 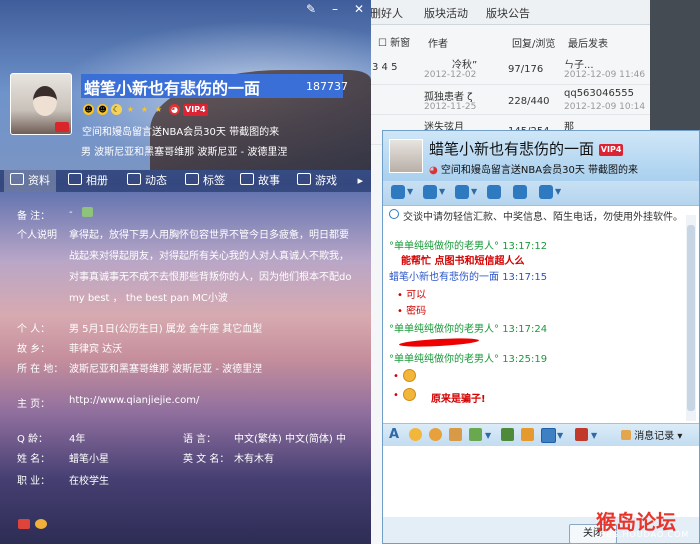 I want to click on desc-label: 个人说明, so click(x=37, y=235).